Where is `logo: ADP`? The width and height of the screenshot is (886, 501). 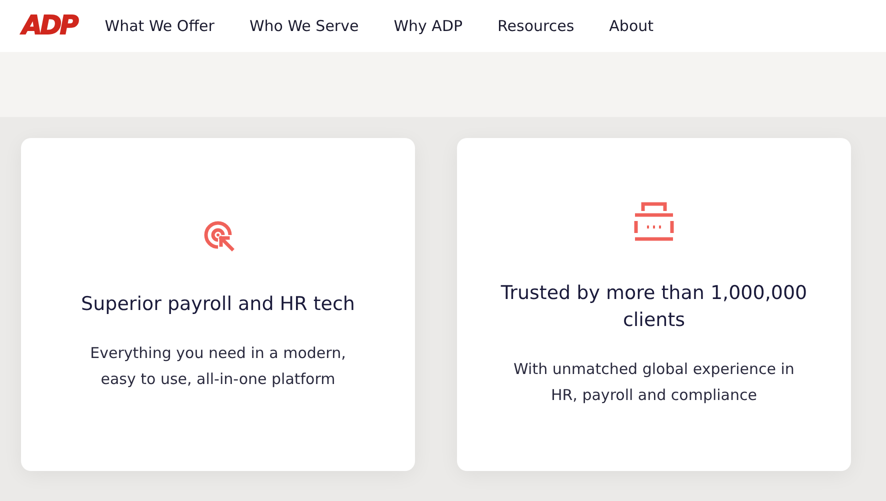
logo: ADP is located at coordinates (49, 26).